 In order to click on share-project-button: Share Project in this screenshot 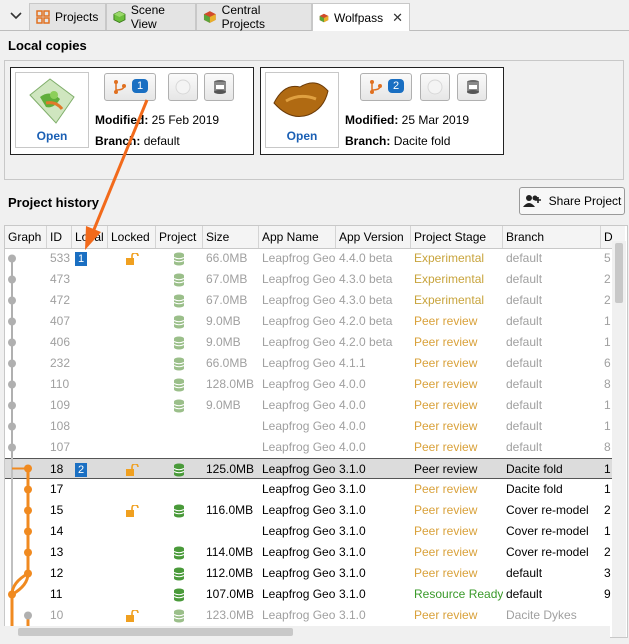, I will do `click(572, 201)`.